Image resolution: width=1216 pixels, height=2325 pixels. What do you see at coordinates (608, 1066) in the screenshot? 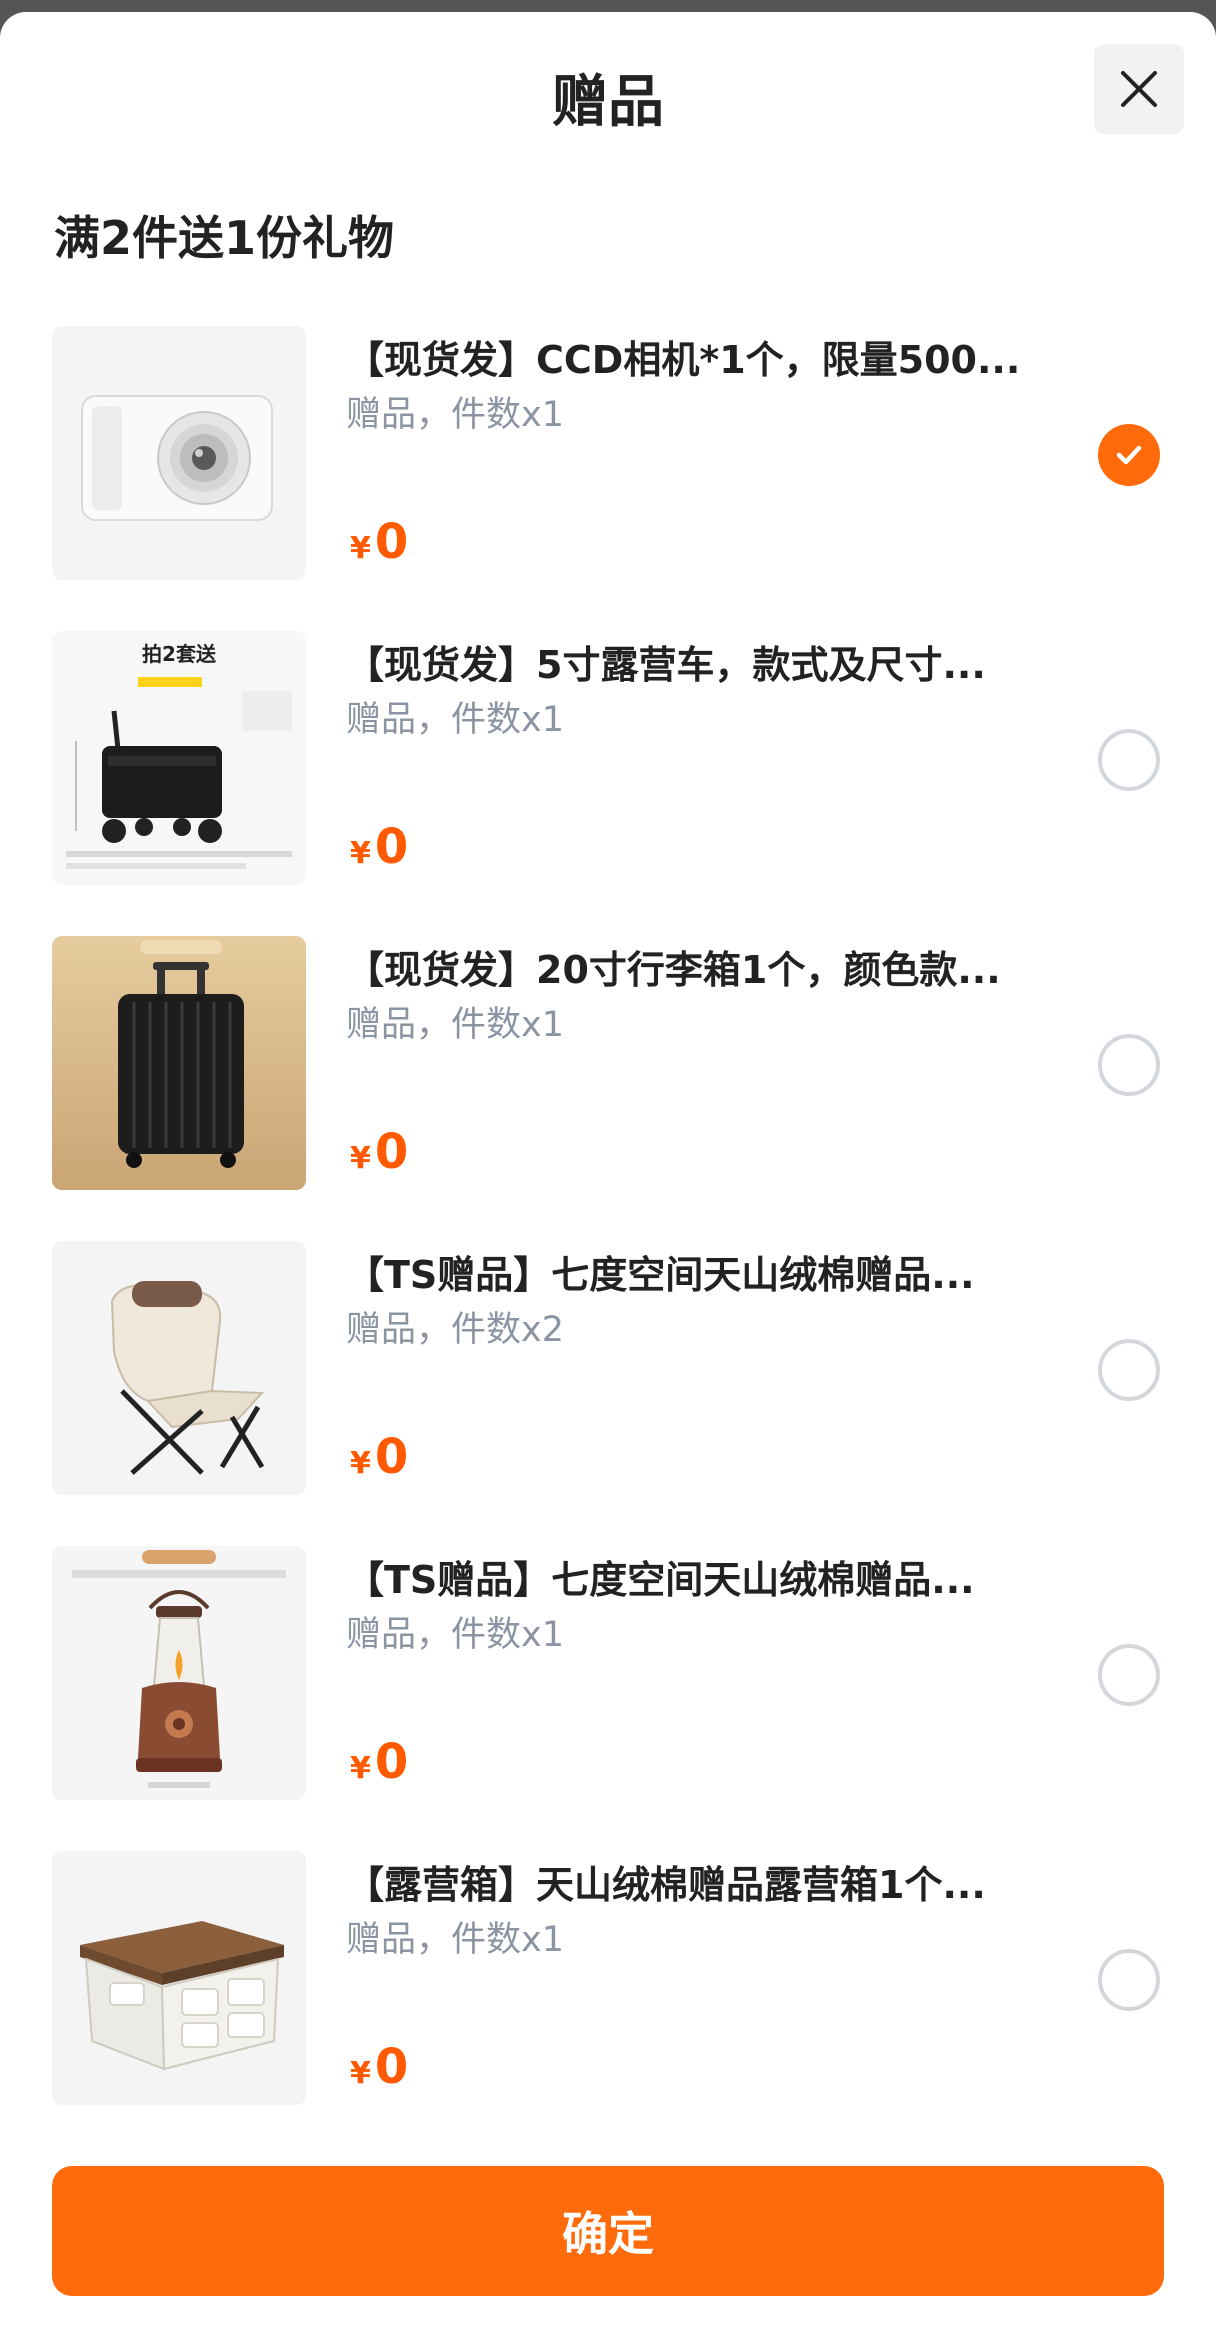
I see `gift-item: 【现货发】20寸行李箱1个，颜色款... 赠品，件数x1 ¥0` at bounding box center [608, 1066].